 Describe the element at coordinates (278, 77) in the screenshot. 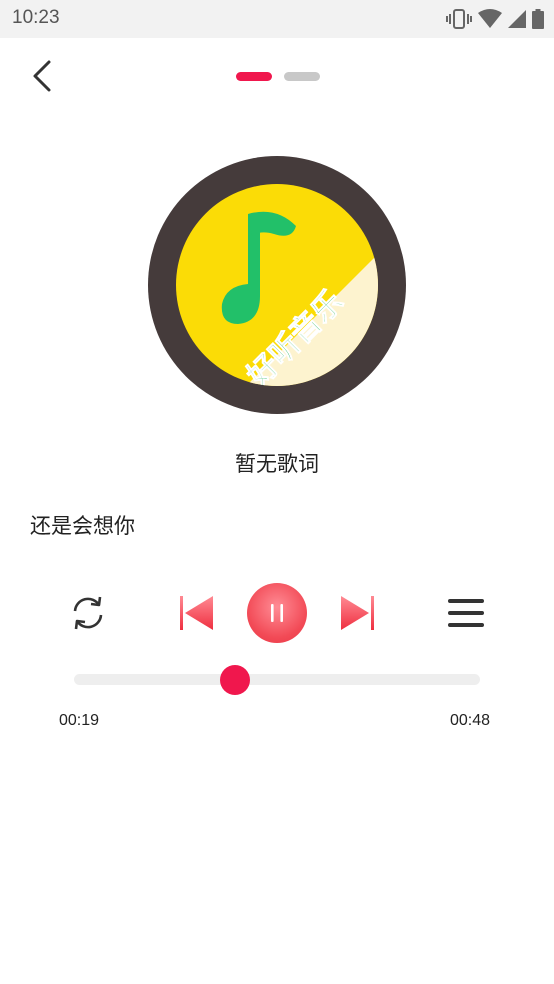

I see `page-indicator` at that location.